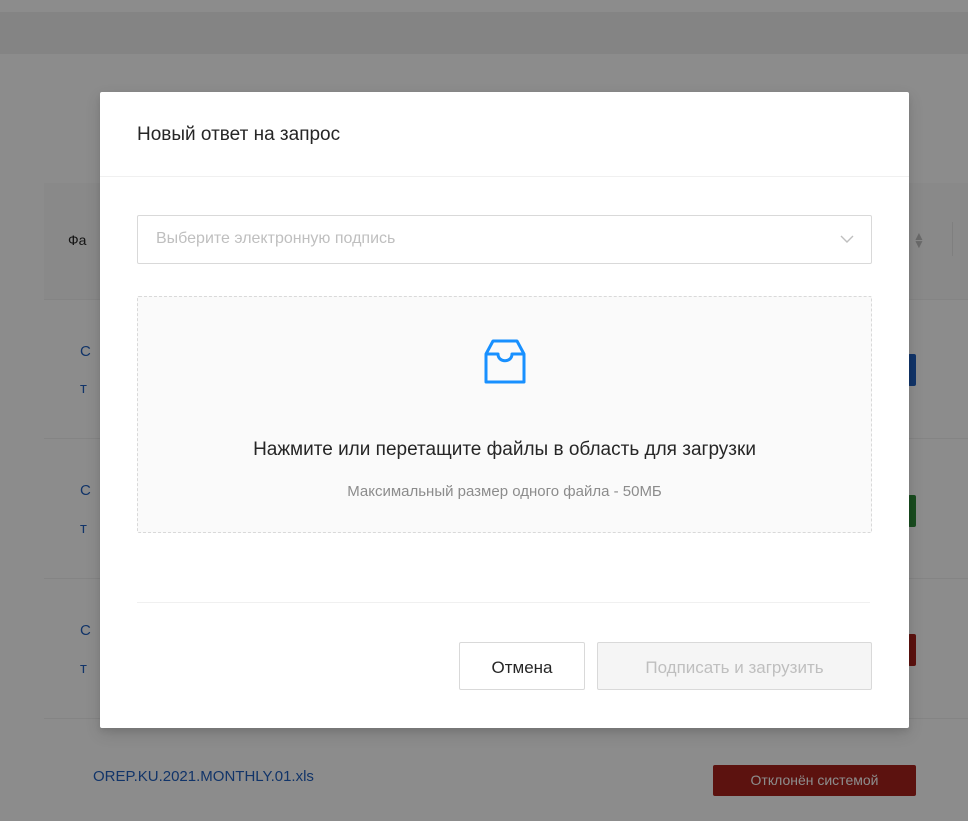 The image size is (968, 821). What do you see at coordinates (504, 491) in the screenshot?
I see `upload-size-hint: Максимальный размер одного файла - 50МБ` at bounding box center [504, 491].